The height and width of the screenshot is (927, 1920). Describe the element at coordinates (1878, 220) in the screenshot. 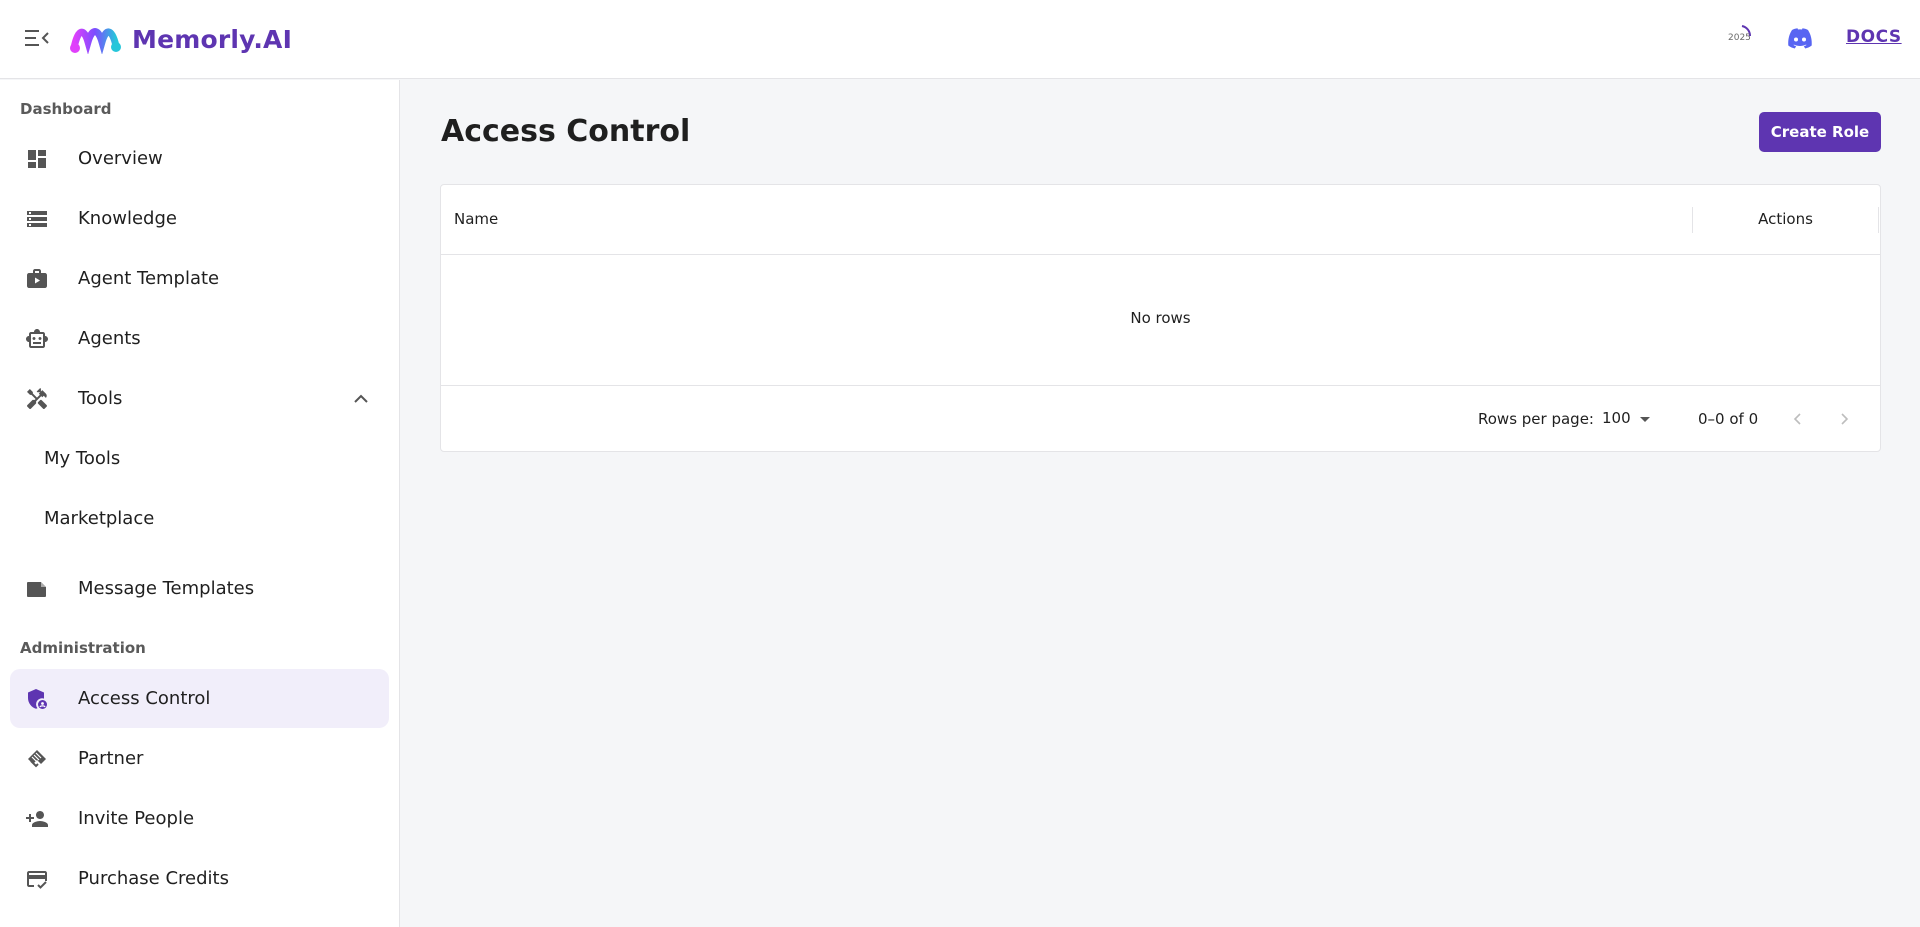

I see `column-separator` at that location.